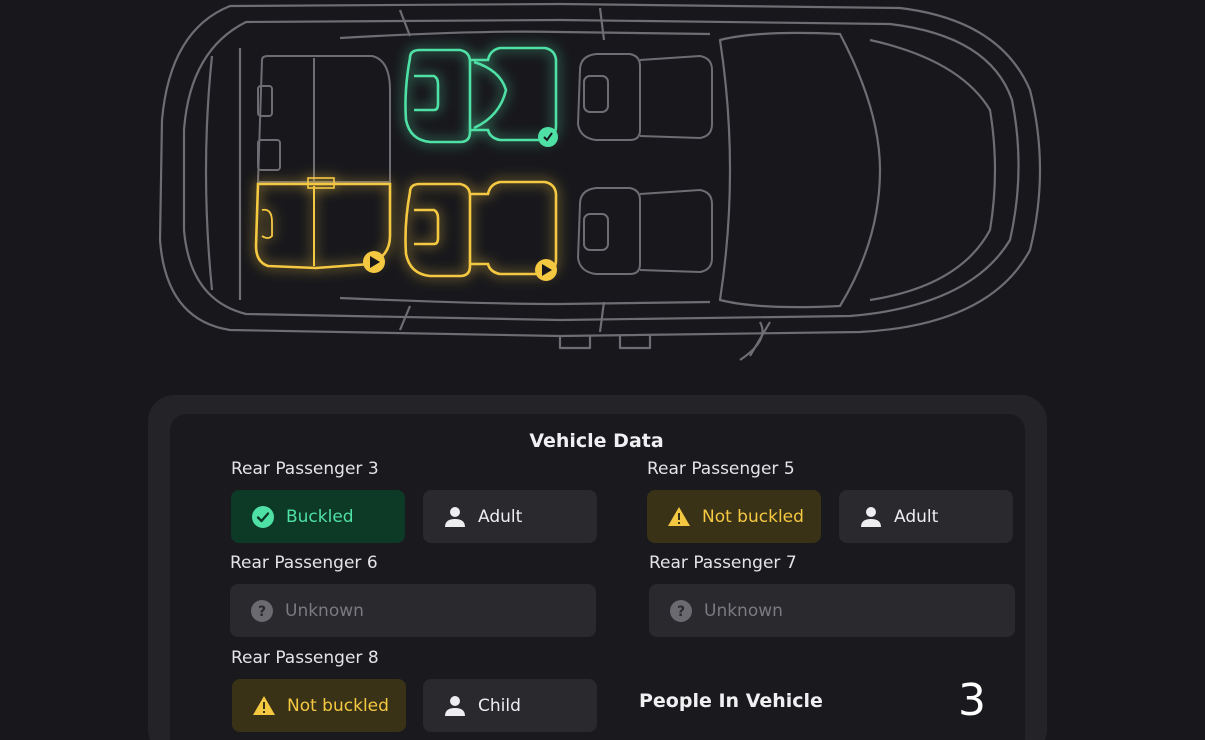 Image resolution: width=1205 pixels, height=740 pixels. I want to click on panel-title: Vehicle Data, so click(596, 441).